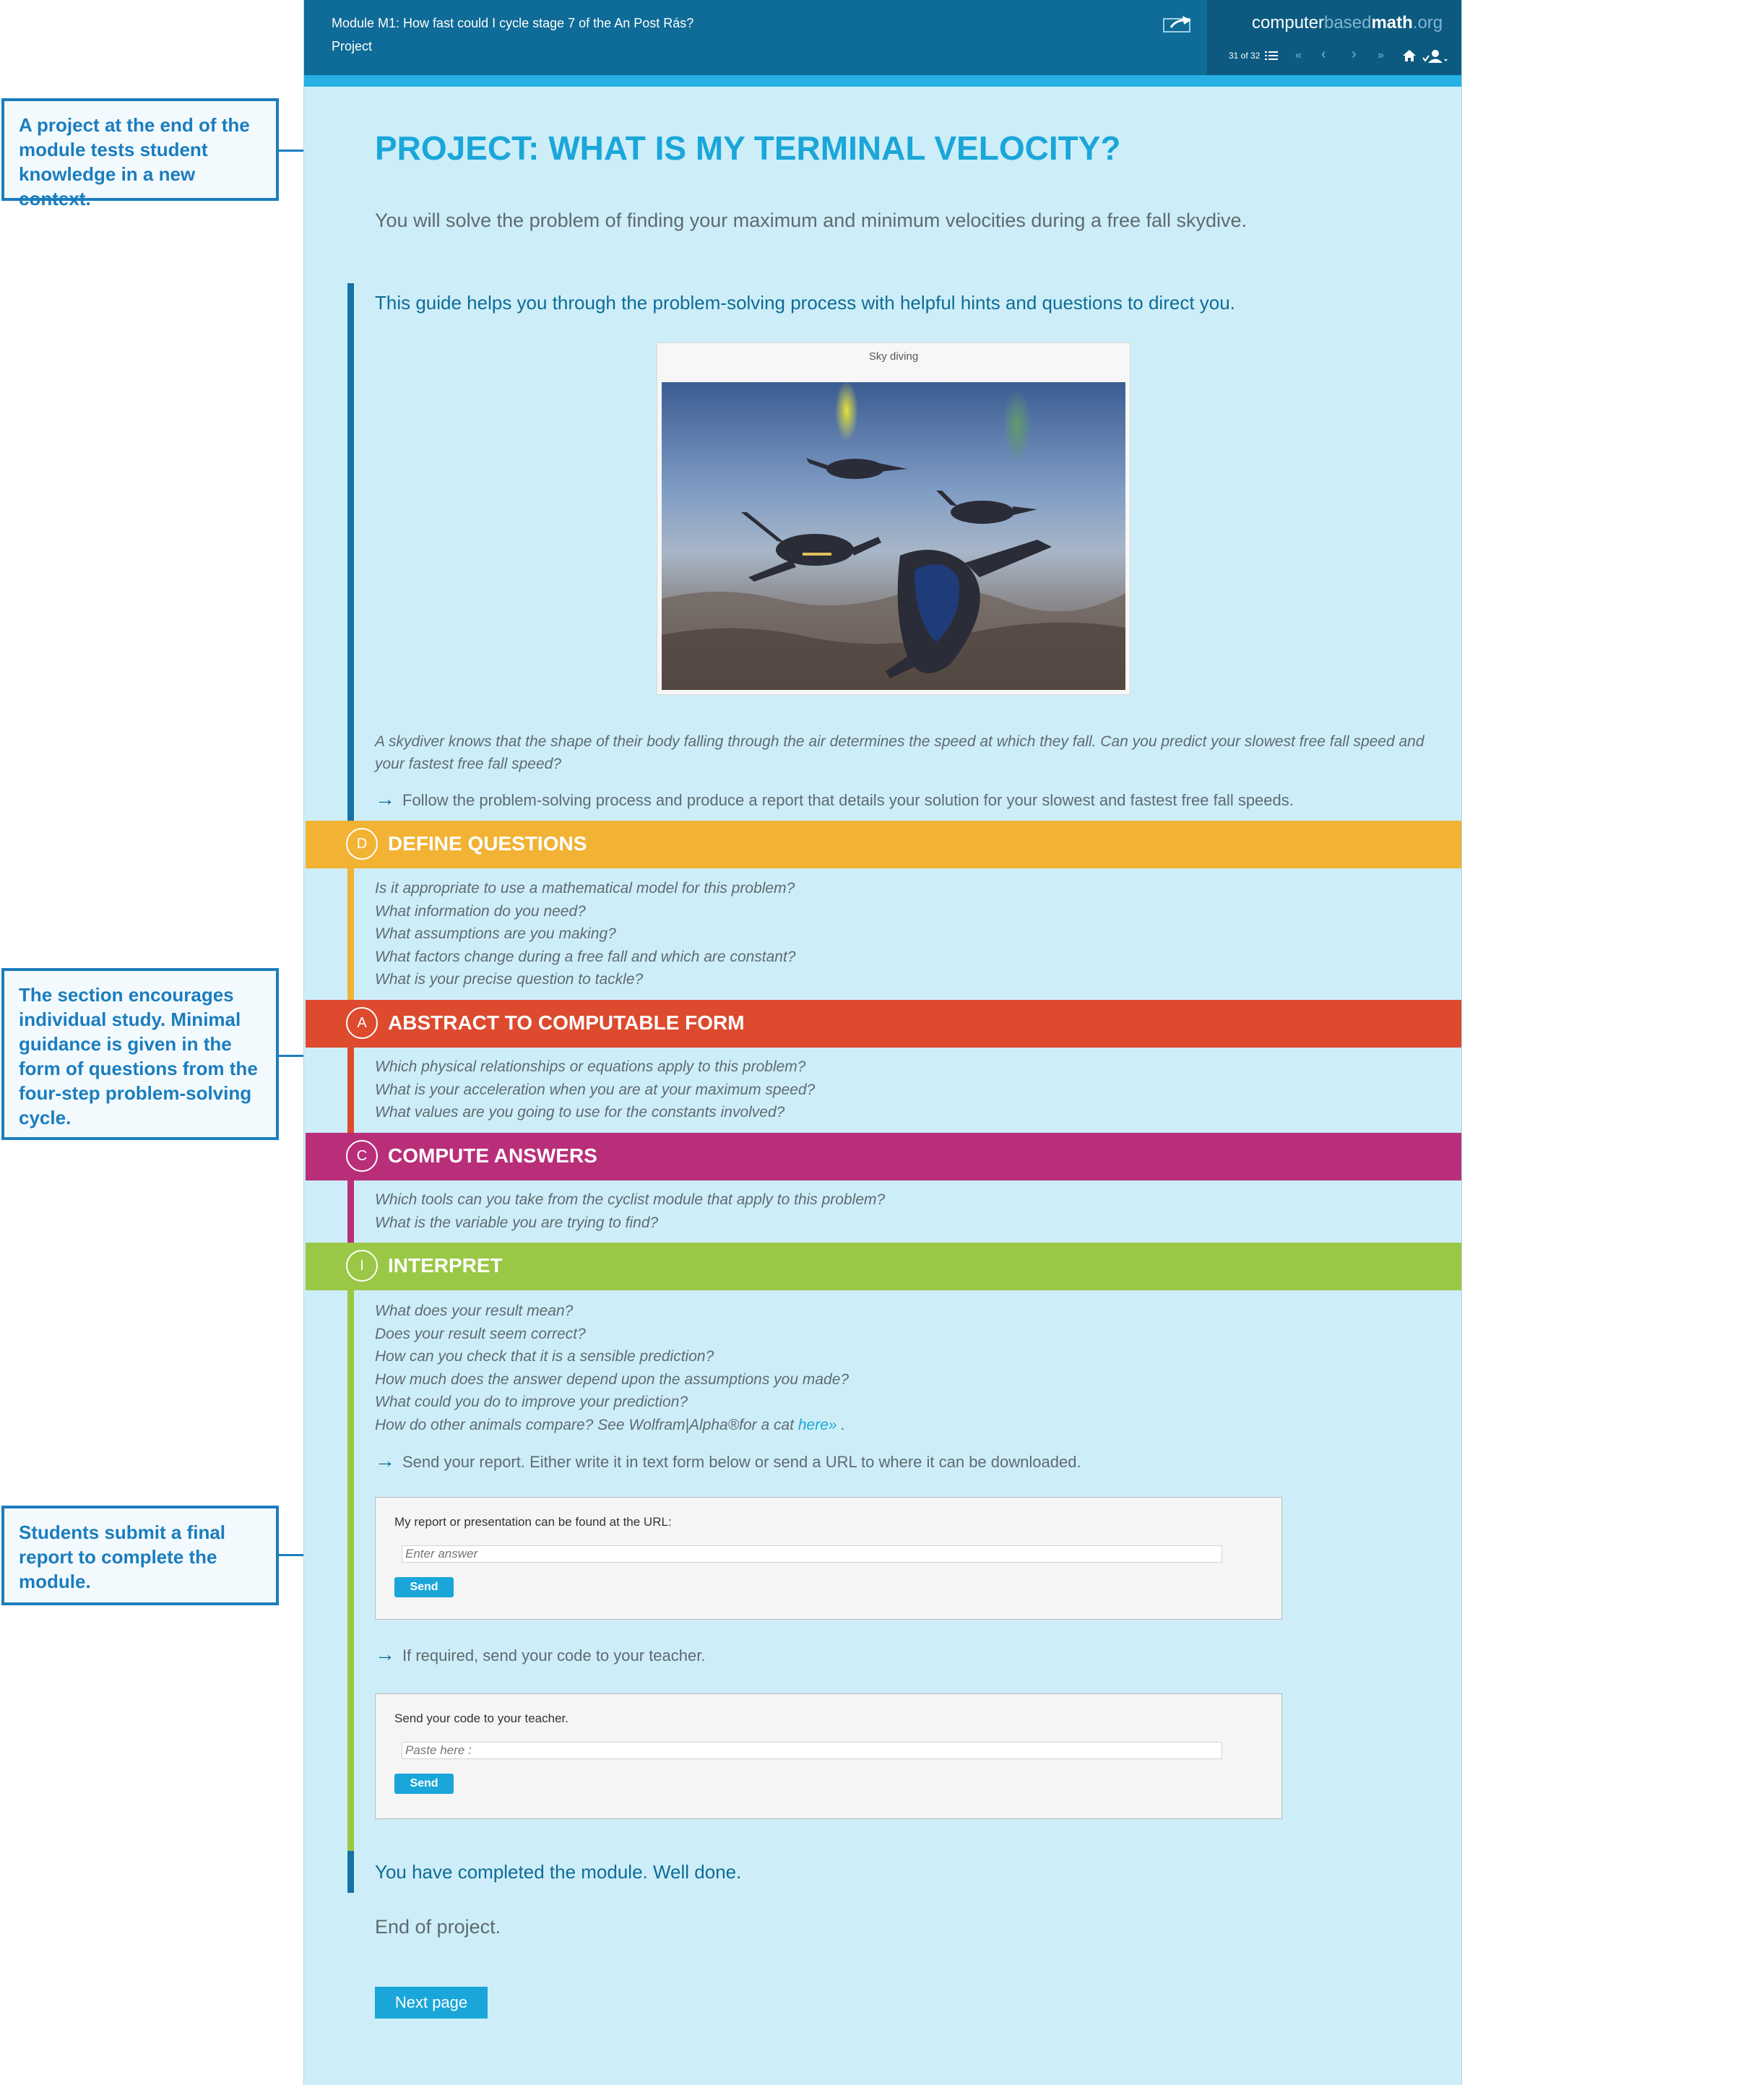 Image resolution: width=1764 pixels, height=2085 pixels. What do you see at coordinates (884, 845) in the screenshot?
I see `phase-define-header: D DEFINE QUESTIONS` at bounding box center [884, 845].